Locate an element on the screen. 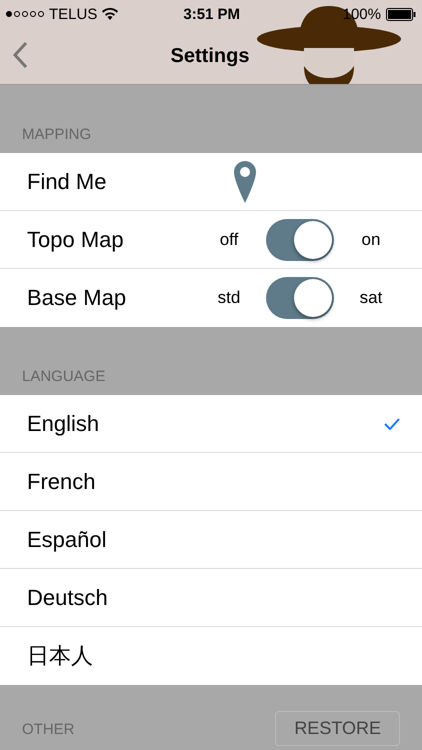 This screenshot has height=750, width=422. language-option: Deutsch is located at coordinates (211, 598).